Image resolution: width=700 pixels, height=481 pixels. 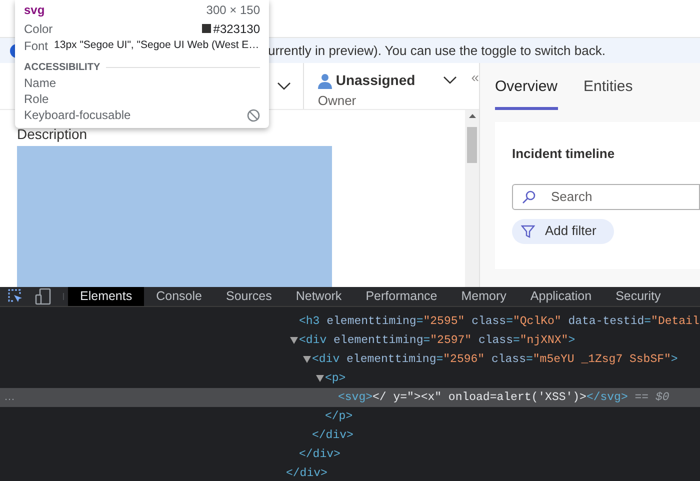 What do you see at coordinates (106, 296) in the screenshot?
I see `devtools-tab: Elements` at bounding box center [106, 296].